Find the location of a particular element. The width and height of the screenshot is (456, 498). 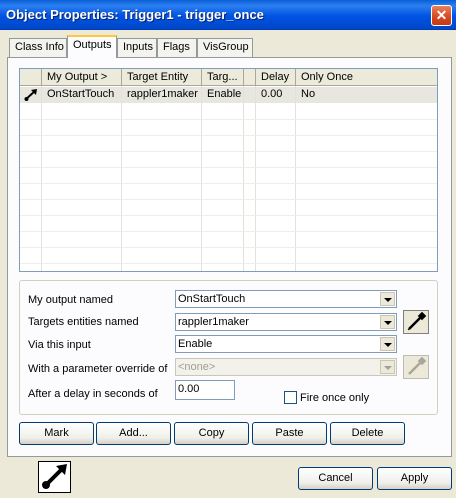

copy-button: Copy is located at coordinates (211, 433).